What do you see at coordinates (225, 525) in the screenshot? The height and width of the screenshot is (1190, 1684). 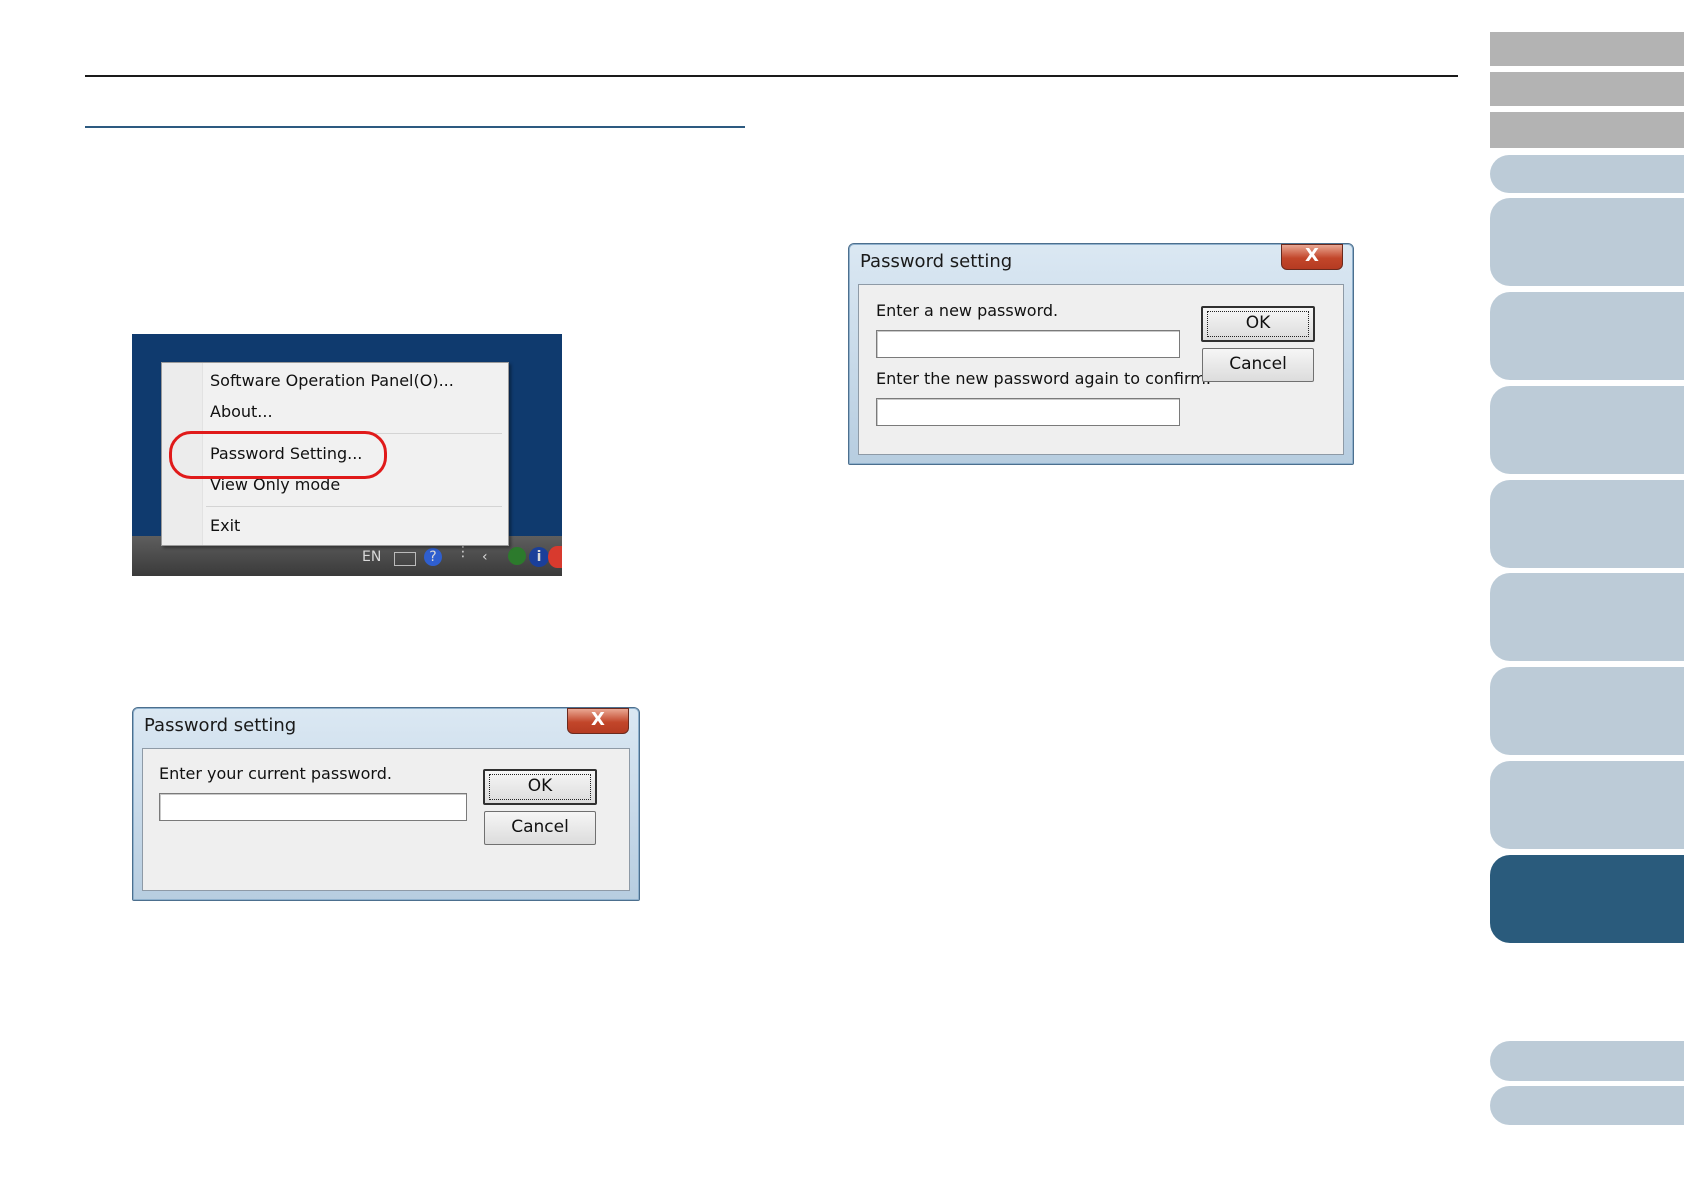 I see `menu-item-exit: Exit` at bounding box center [225, 525].